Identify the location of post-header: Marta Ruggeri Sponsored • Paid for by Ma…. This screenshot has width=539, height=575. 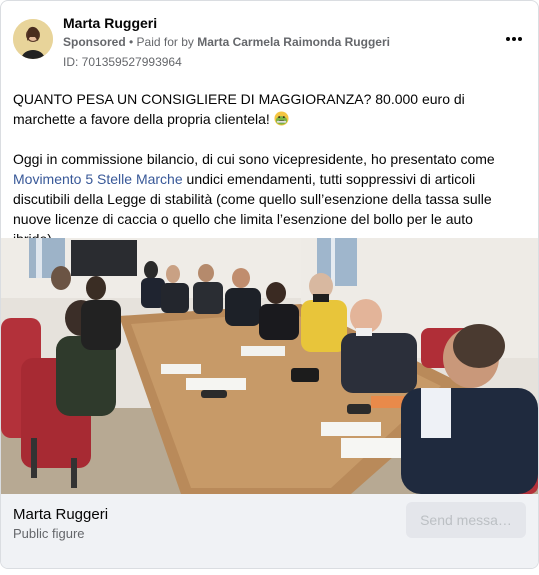
(269, 41).